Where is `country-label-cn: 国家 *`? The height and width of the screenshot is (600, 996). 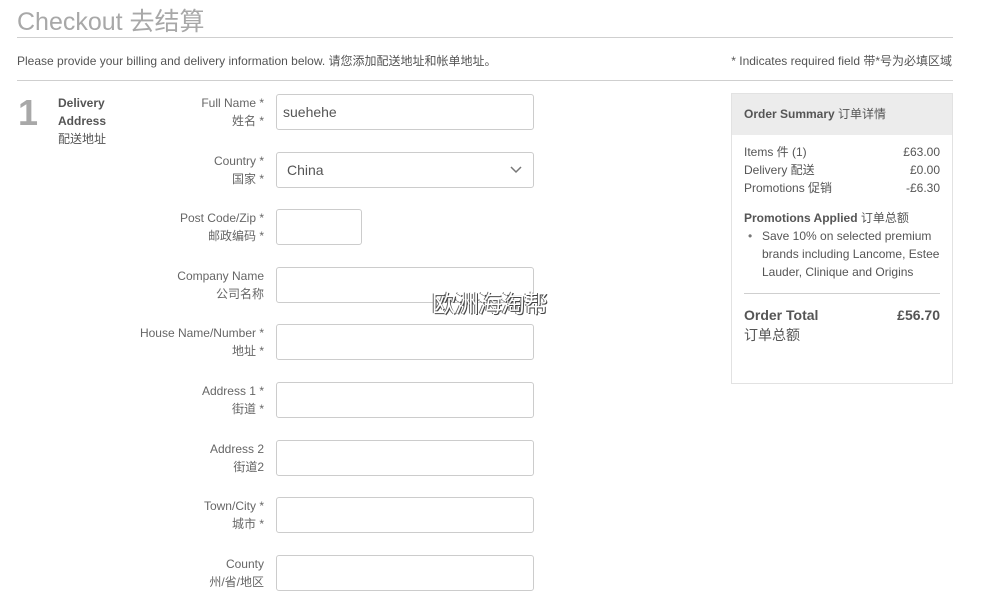
country-label-cn: 国家 * is located at coordinates (247, 179).